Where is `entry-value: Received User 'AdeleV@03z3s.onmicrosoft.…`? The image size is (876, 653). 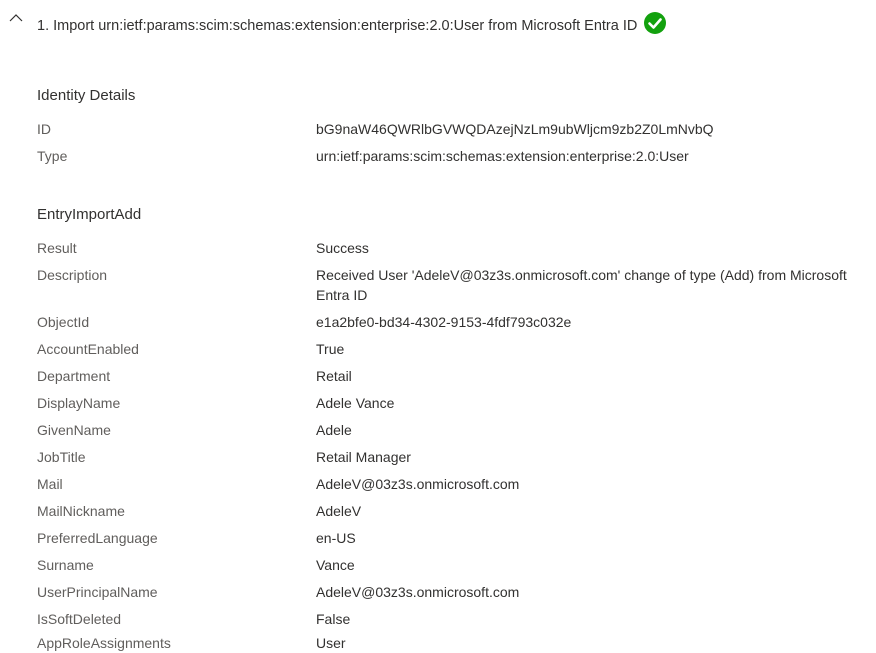
entry-value: Received User 'AdeleV@03z3s.onmicrosoft.… is located at coordinates (581, 285).